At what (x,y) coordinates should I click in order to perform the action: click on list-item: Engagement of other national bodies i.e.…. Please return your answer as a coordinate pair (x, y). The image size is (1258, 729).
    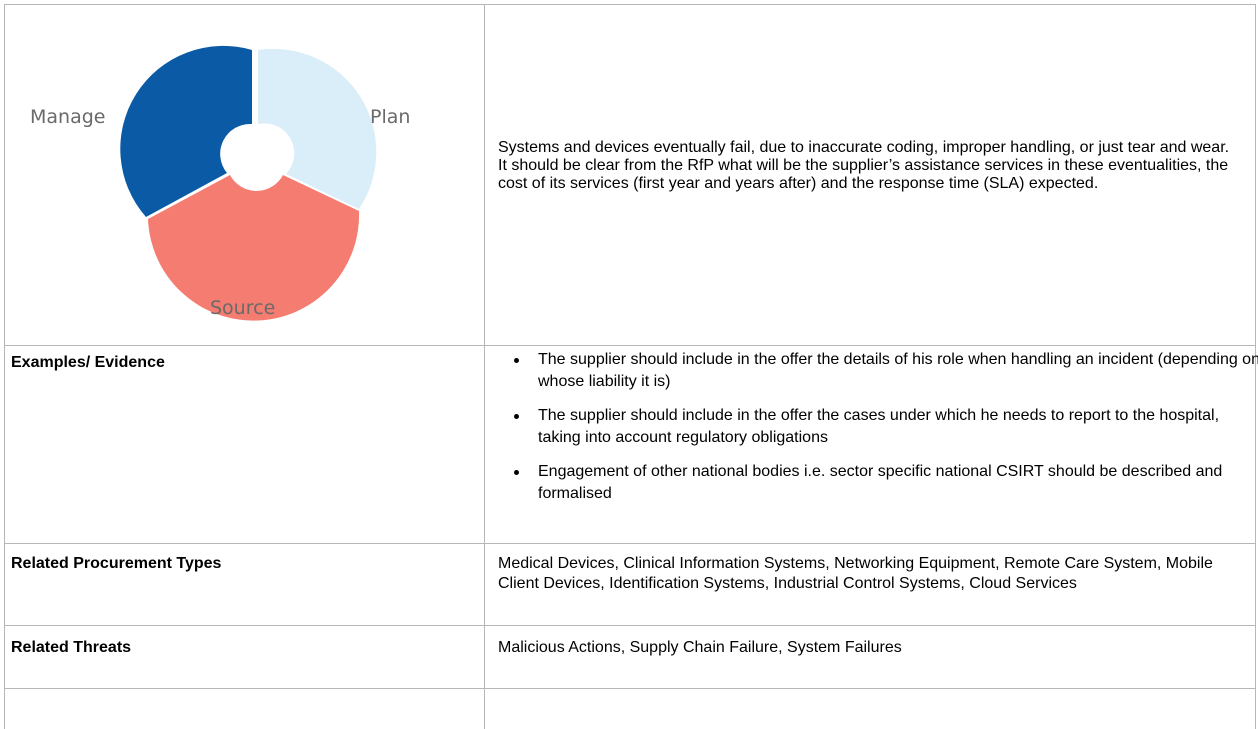
    Looking at the image, I should click on (879, 483).